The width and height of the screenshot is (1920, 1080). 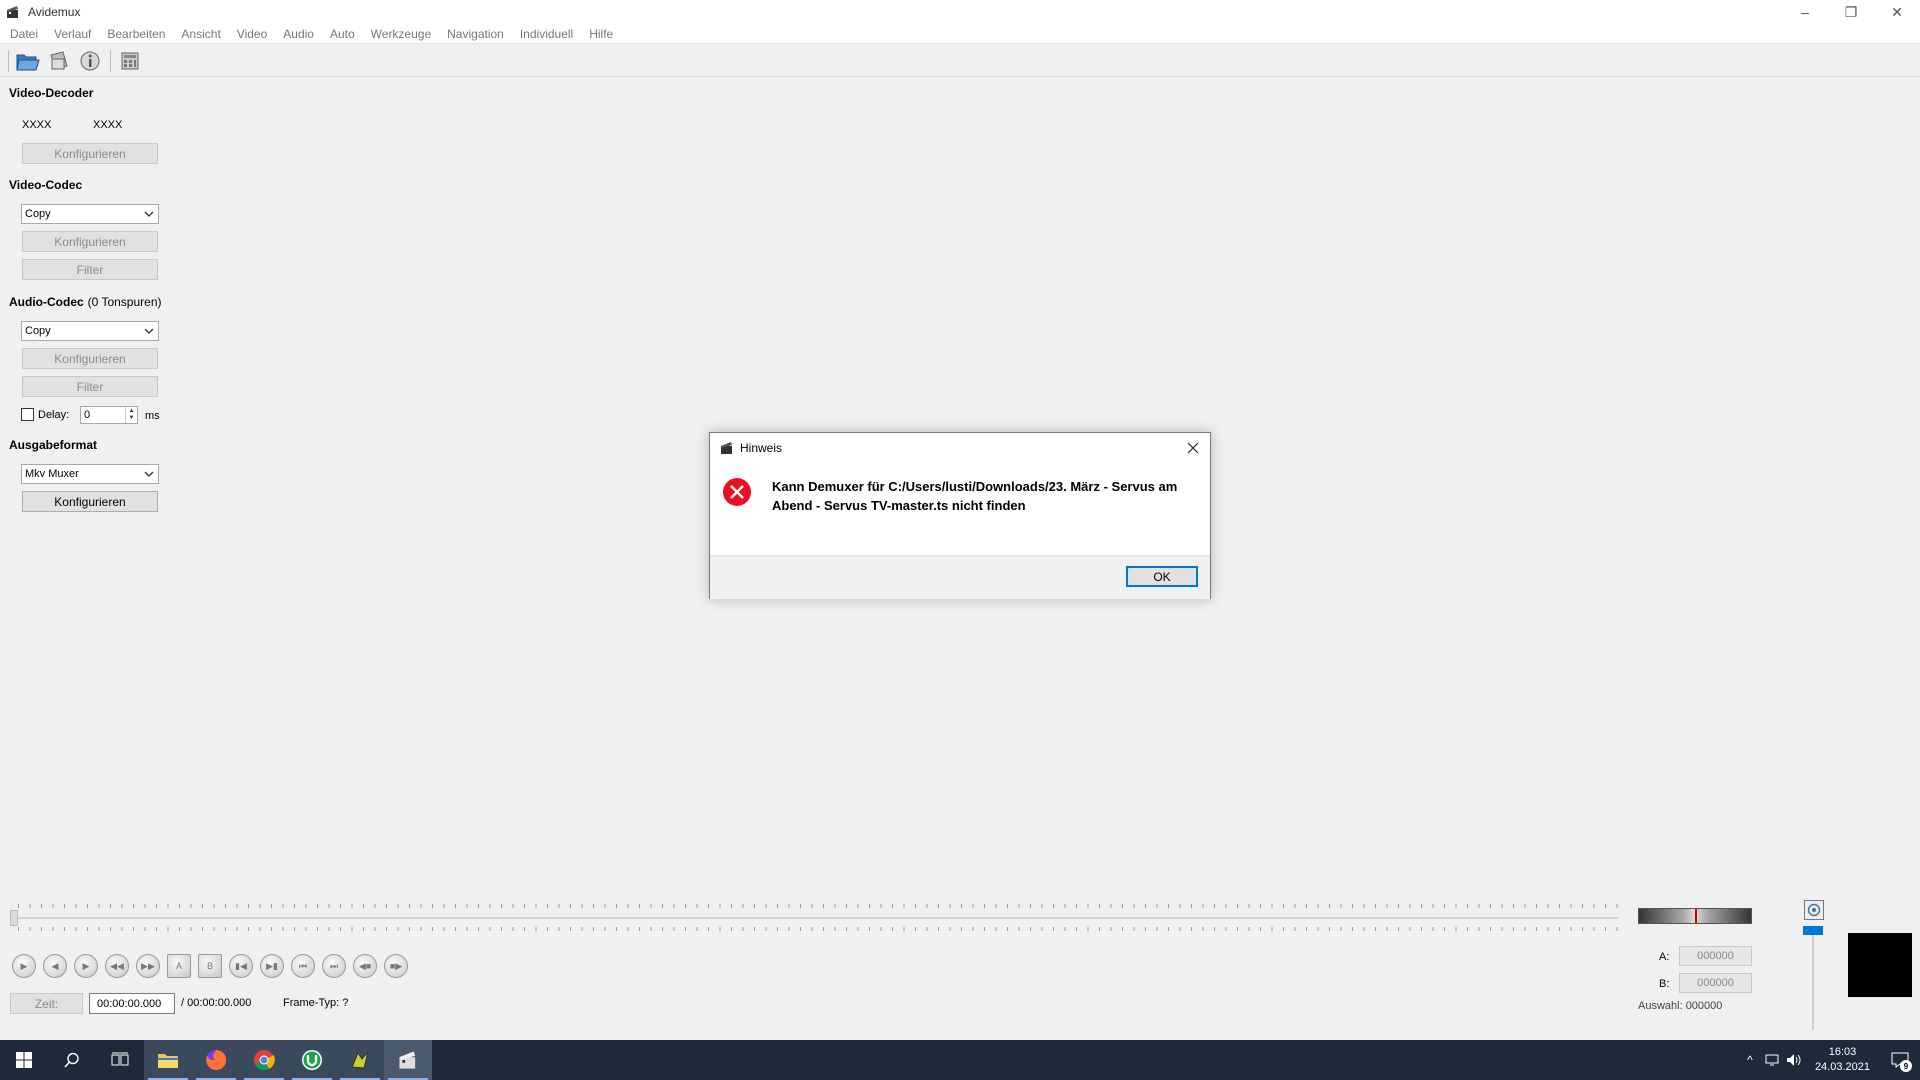 What do you see at coordinates (1680, 1006) in the screenshot?
I see `selection-length: Auswahl: 000000` at bounding box center [1680, 1006].